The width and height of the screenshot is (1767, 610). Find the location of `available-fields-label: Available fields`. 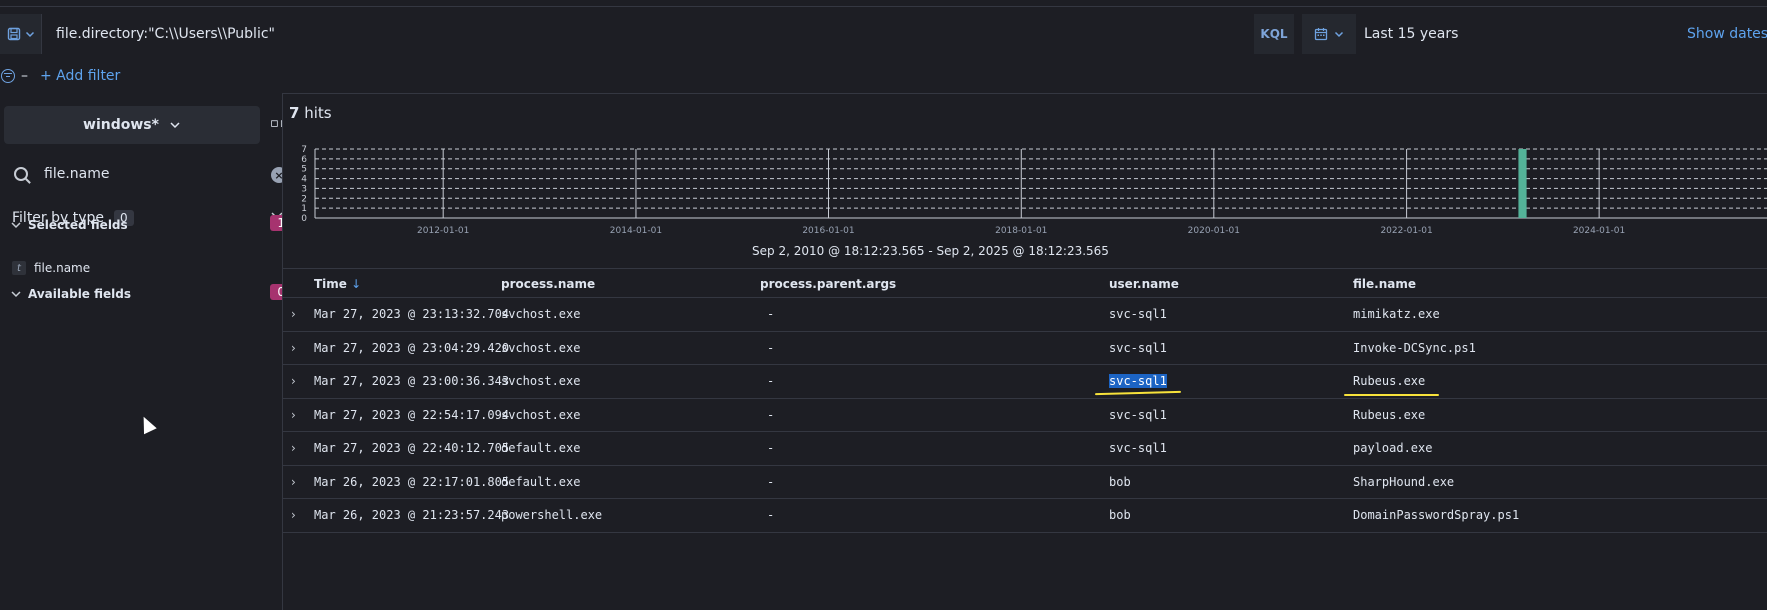

available-fields-label: Available fields is located at coordinates (80, 294).